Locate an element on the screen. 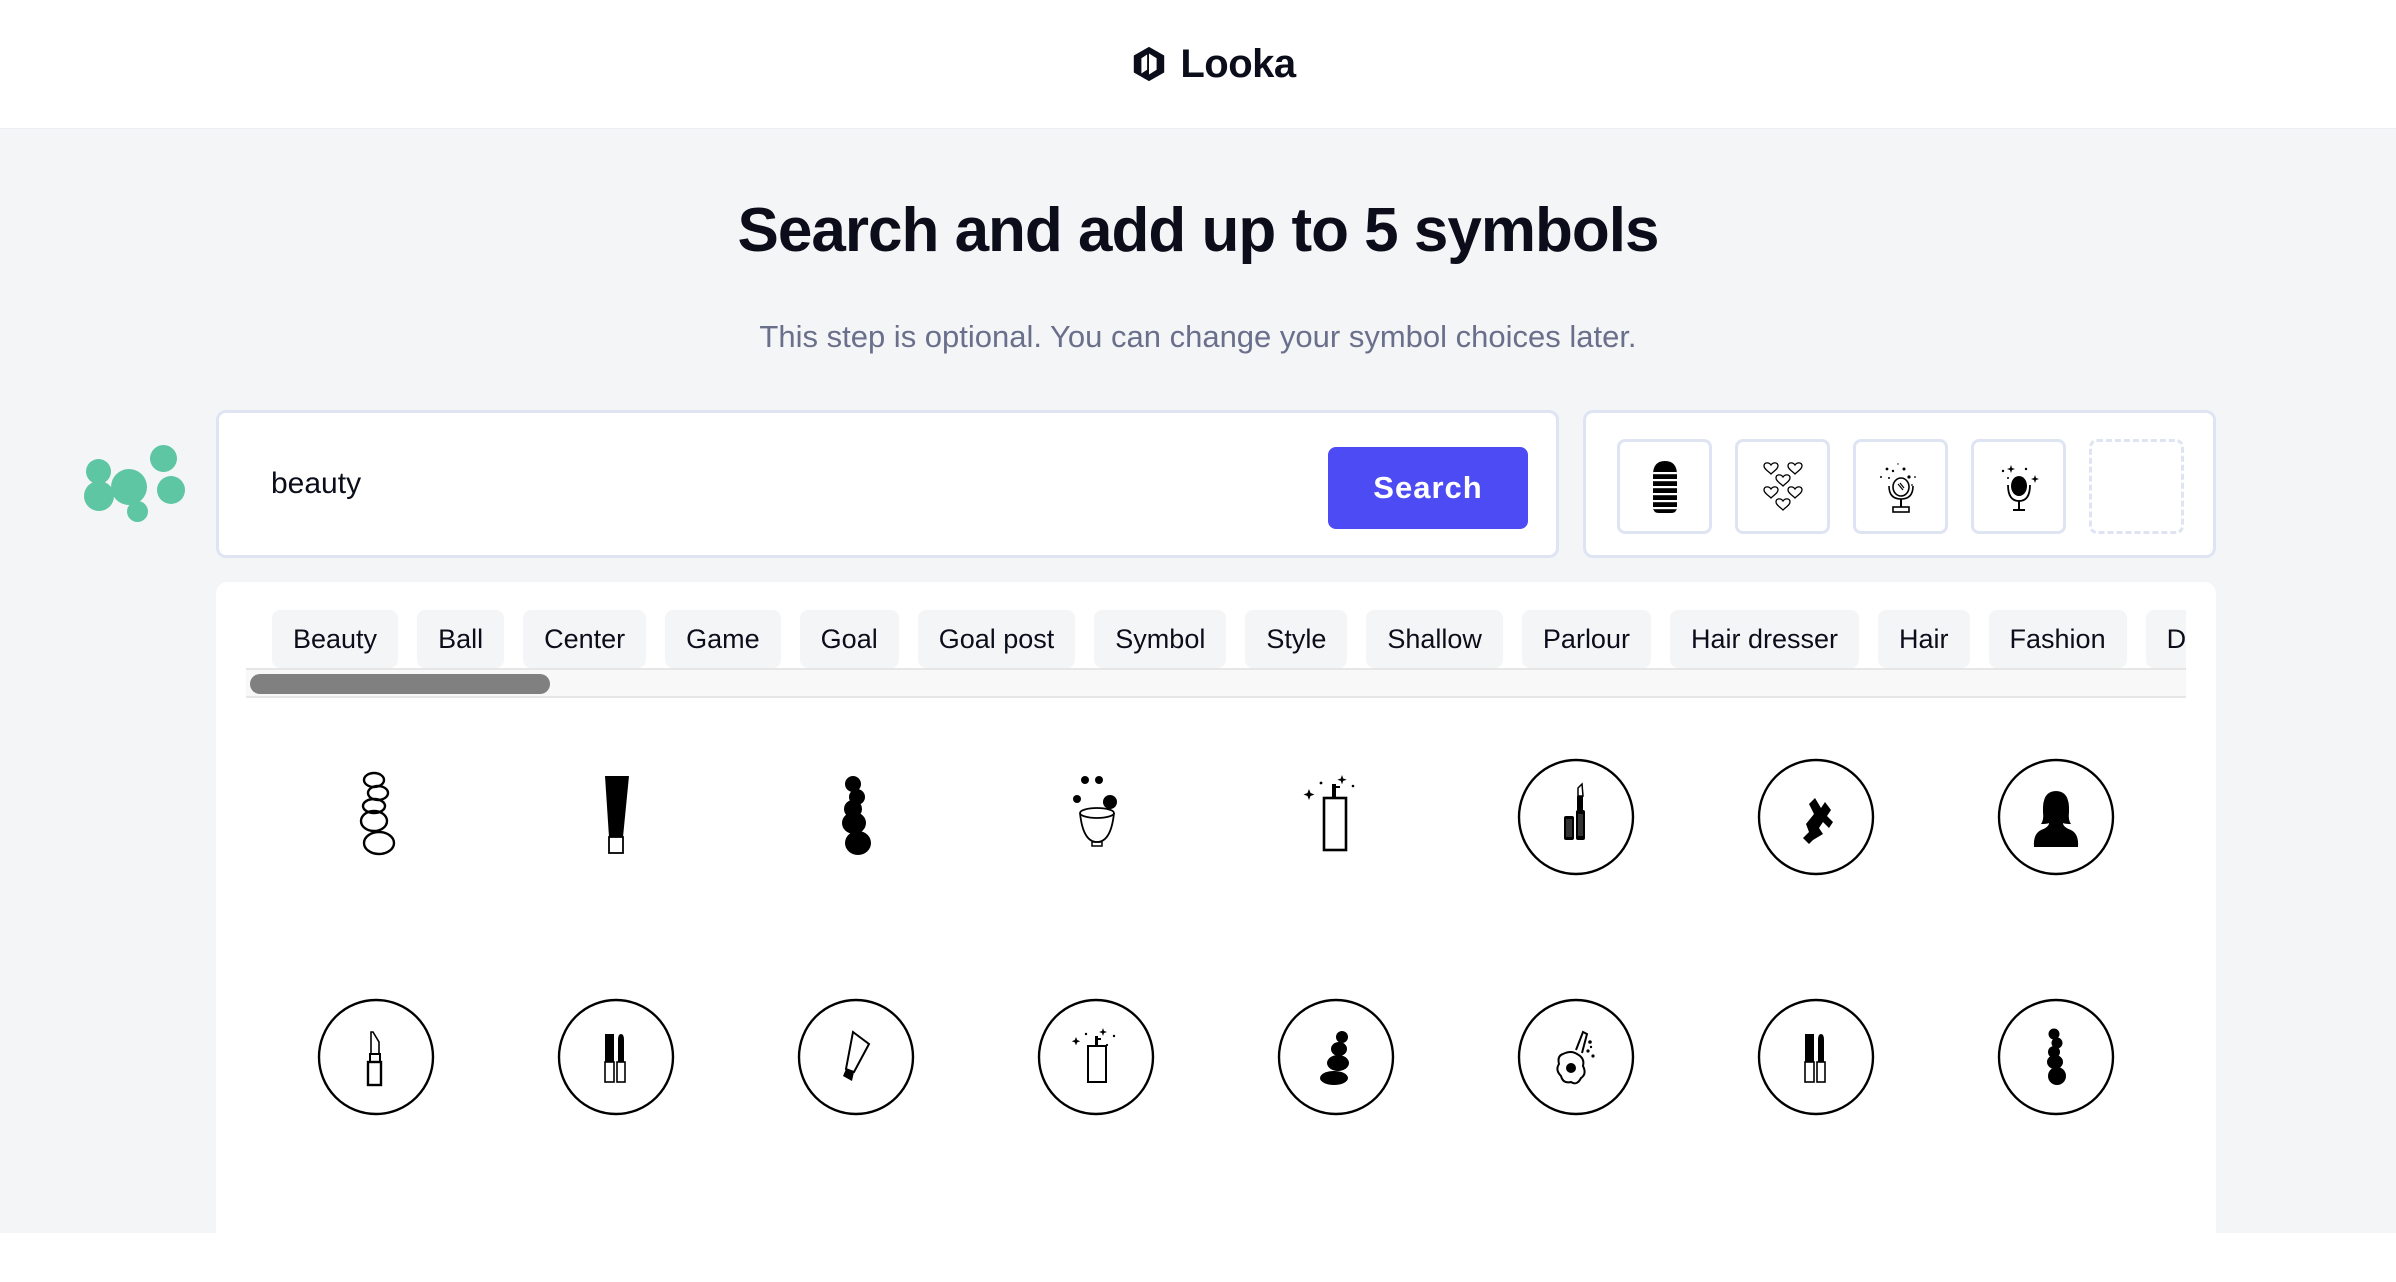 The image size is (2396, 1282). hair-comb-icon is located at coordinates (1816, 817).